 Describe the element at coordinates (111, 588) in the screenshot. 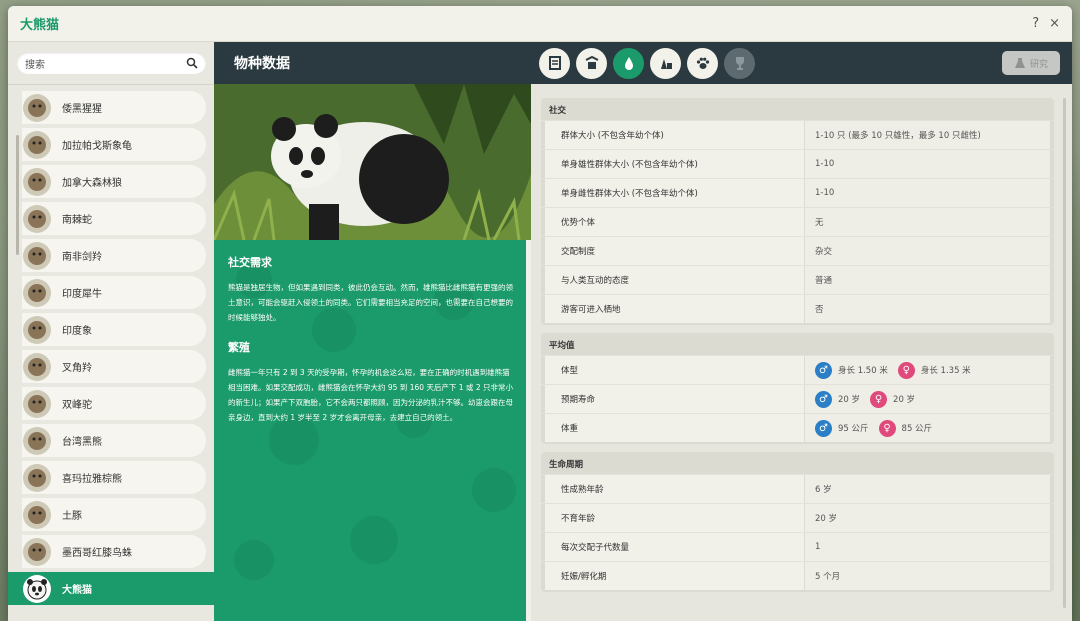

I see `species-item: 大熊猫` at that location.